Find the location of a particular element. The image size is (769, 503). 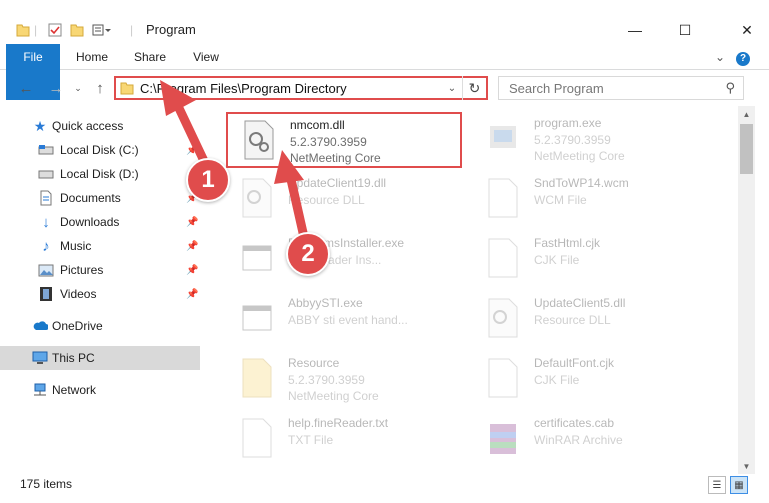

search-input: Search Program ⚲ is located at coordinates (621, 88).